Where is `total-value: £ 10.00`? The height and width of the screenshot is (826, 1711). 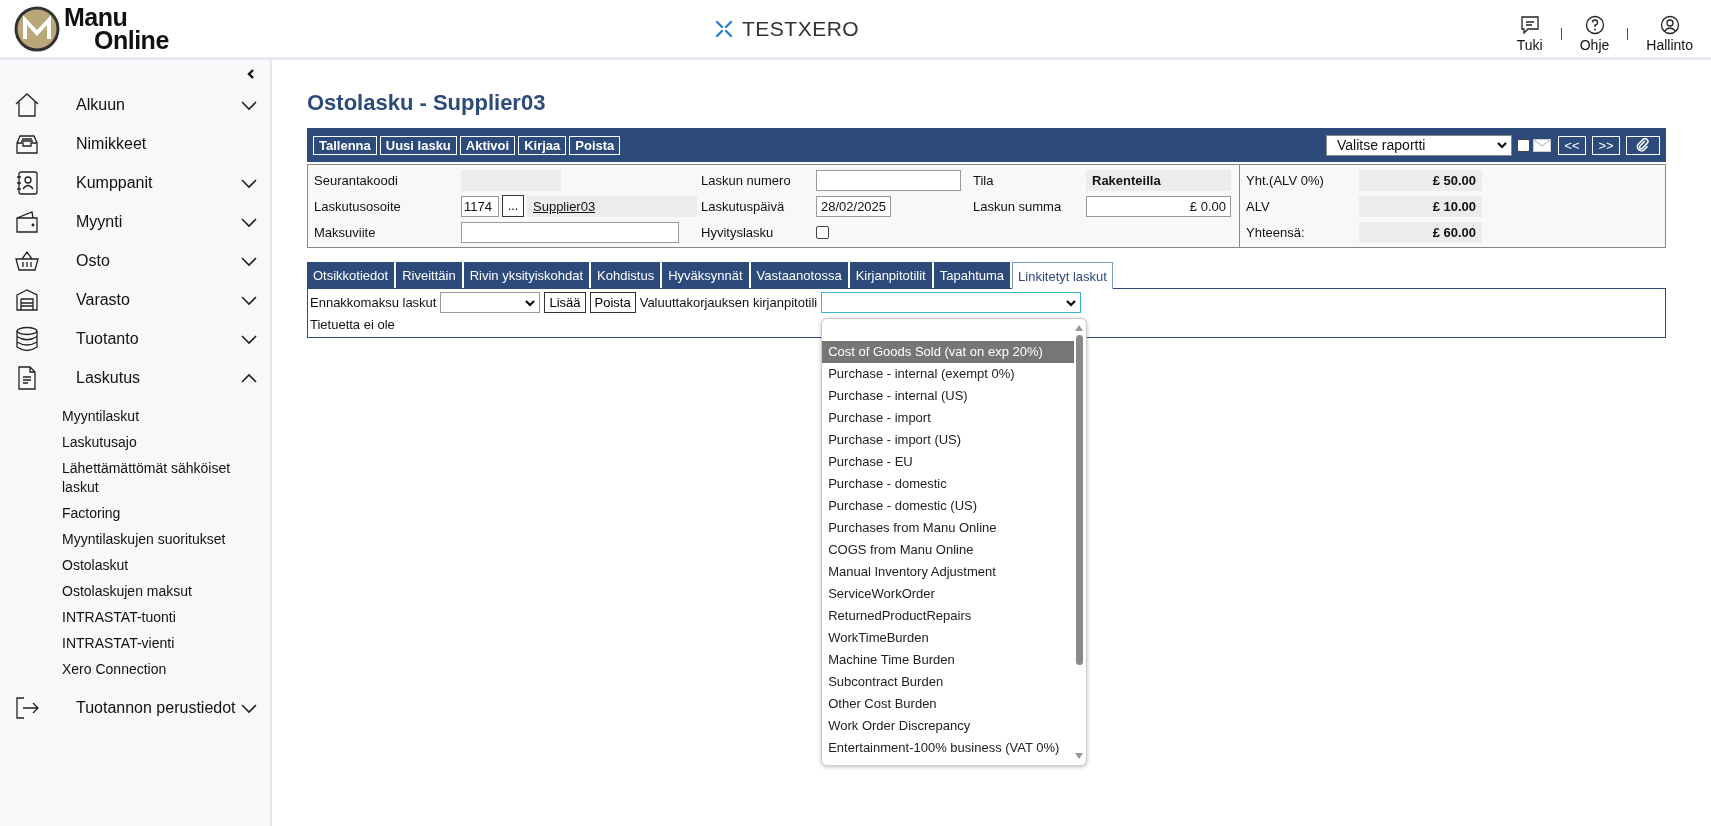 total-value: £ 10.00 is located at coordinates (1420, 206).